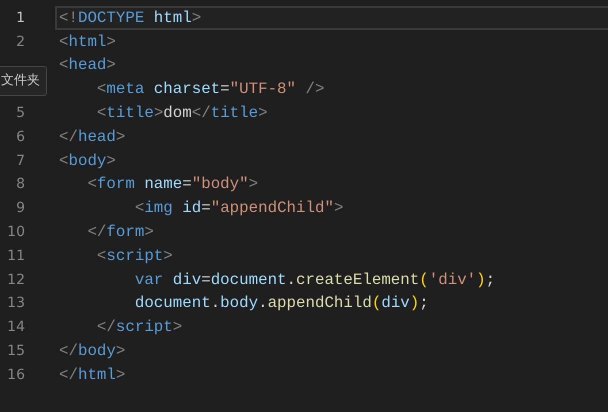 Image resolution: width=608 pixels, height=412 pixels. I want to click on code-line: <body>, so click(87, 161).